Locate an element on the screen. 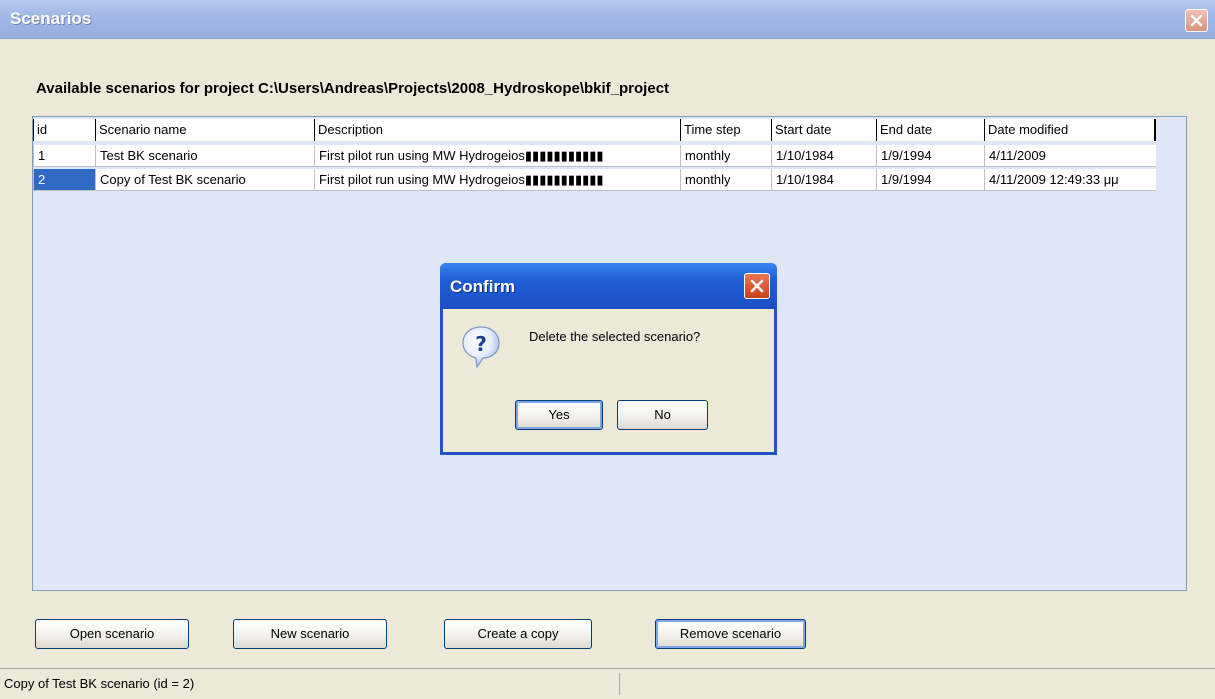 This screenshot has height=699, width=1215. new-scenario-button: New scenario is located at coordinates (310, 634).